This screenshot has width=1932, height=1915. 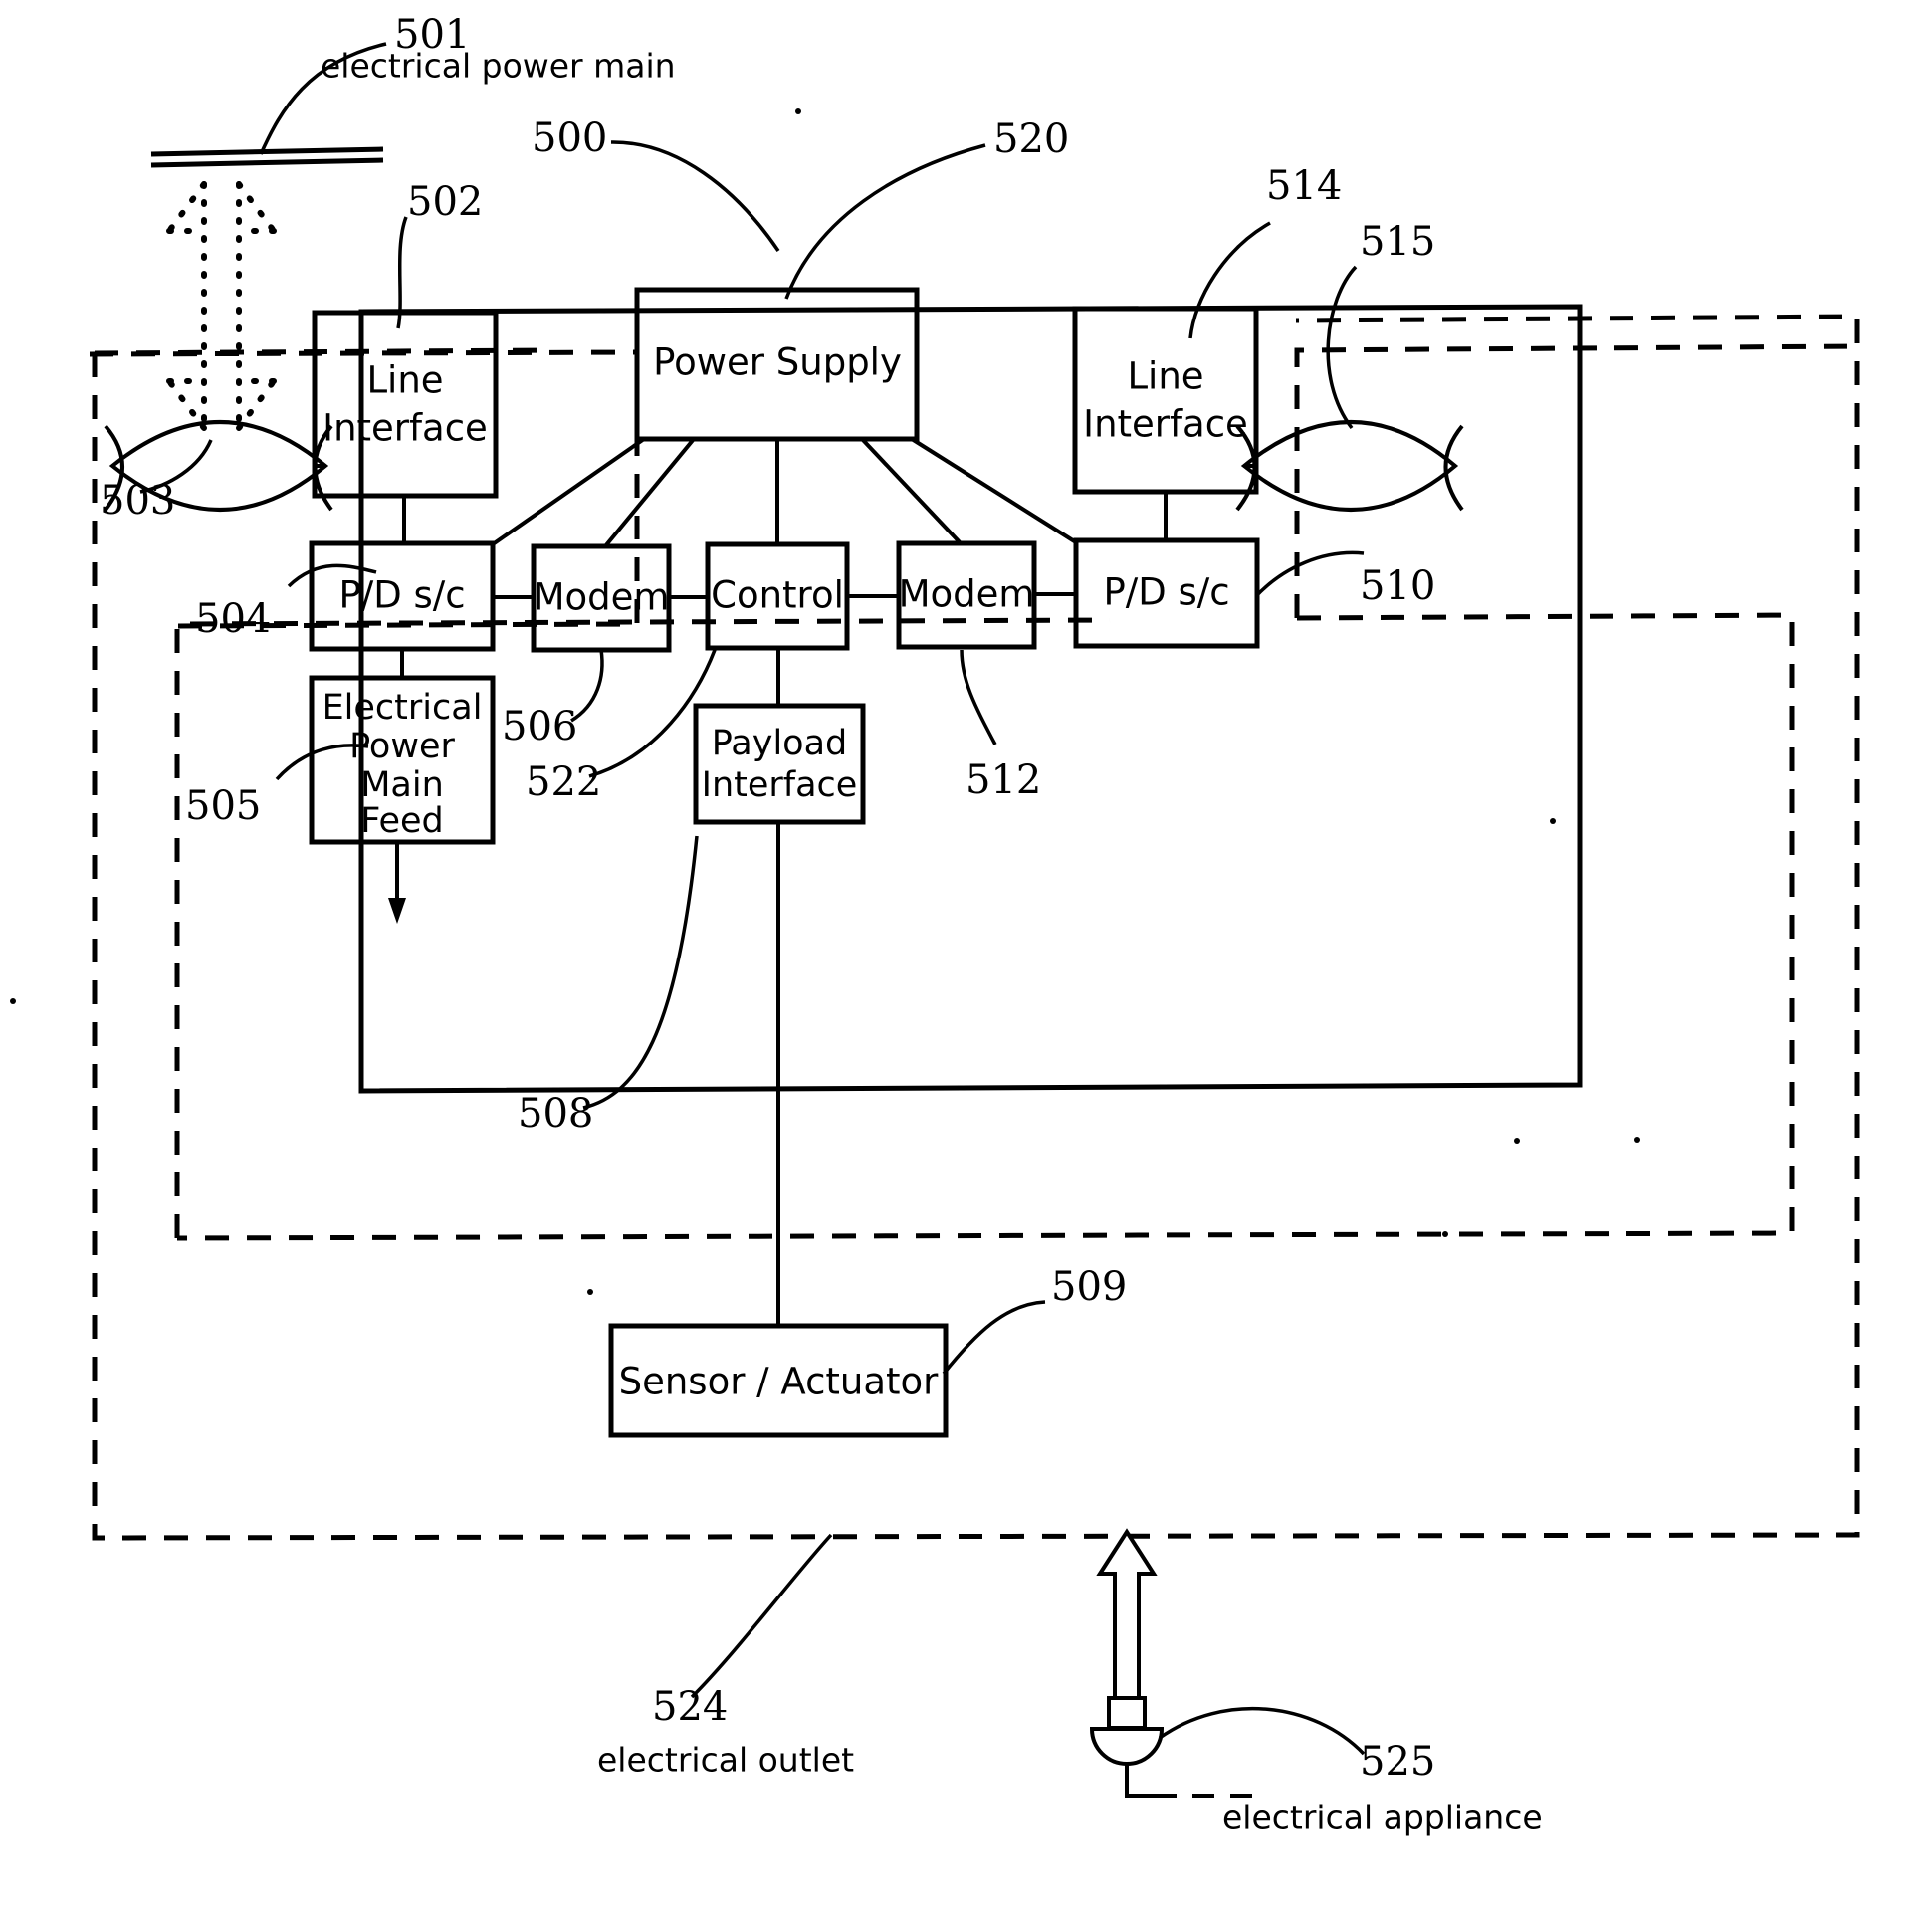 I want to click on modem-right-label: Modem, so click(x=967, y=595).